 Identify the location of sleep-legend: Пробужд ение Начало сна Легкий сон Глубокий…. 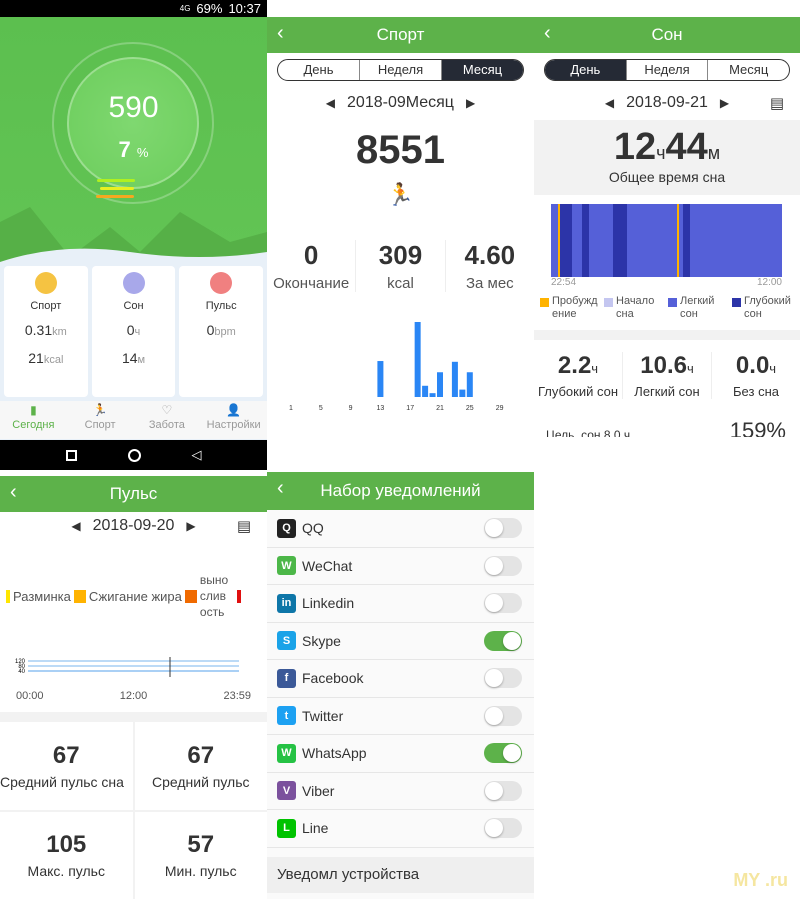
(668, 308).